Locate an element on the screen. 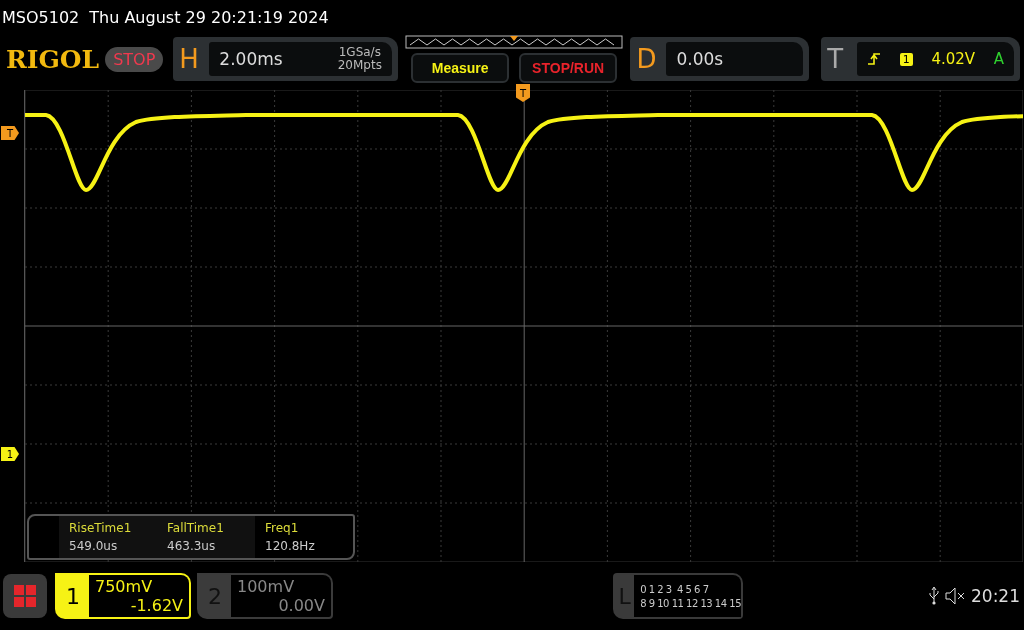 The image size is (1024, 630). trigger-mode: A is located at coordinates (998, 59).